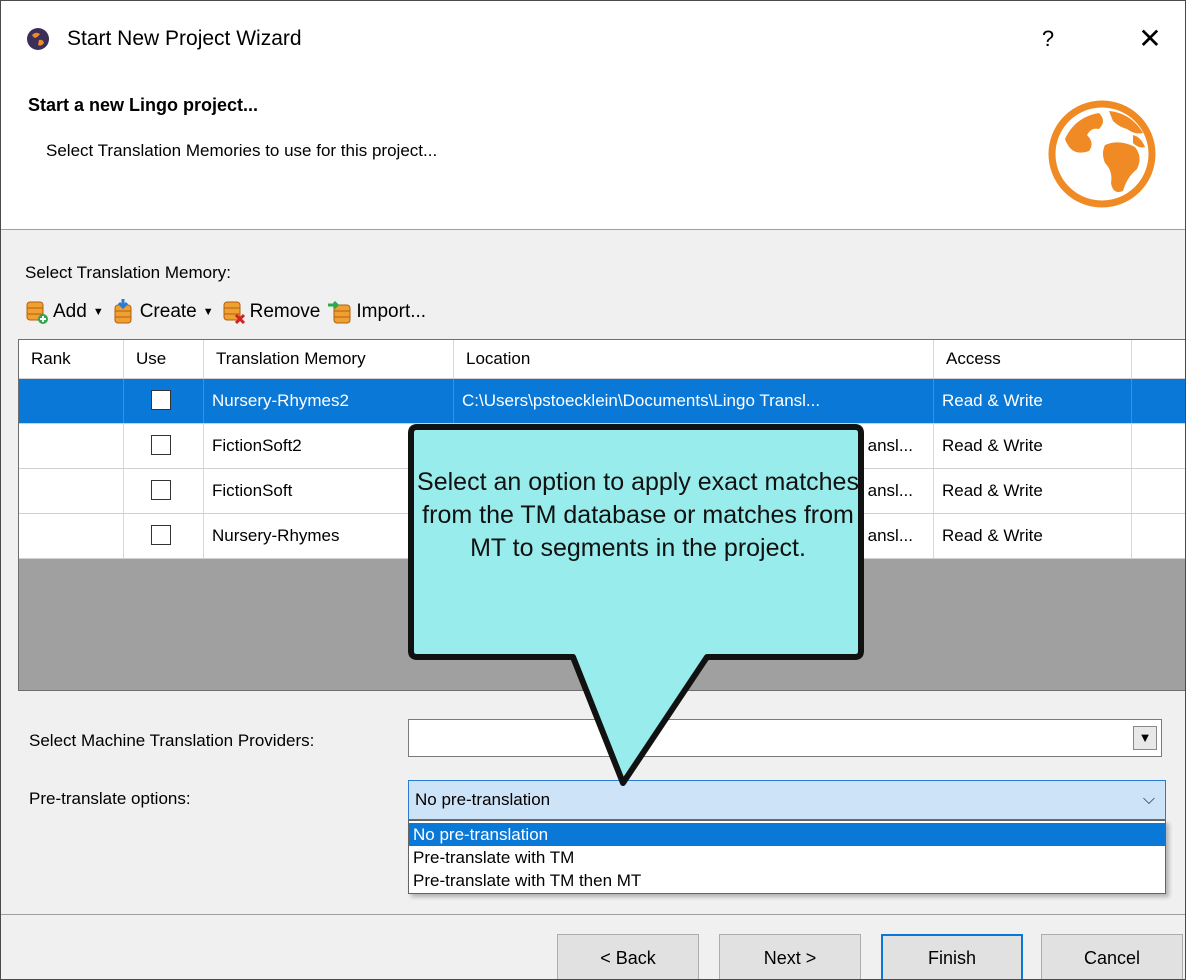  I want to click on title-bar: Start New Project Wizard ? ✕, so click(593, 39).